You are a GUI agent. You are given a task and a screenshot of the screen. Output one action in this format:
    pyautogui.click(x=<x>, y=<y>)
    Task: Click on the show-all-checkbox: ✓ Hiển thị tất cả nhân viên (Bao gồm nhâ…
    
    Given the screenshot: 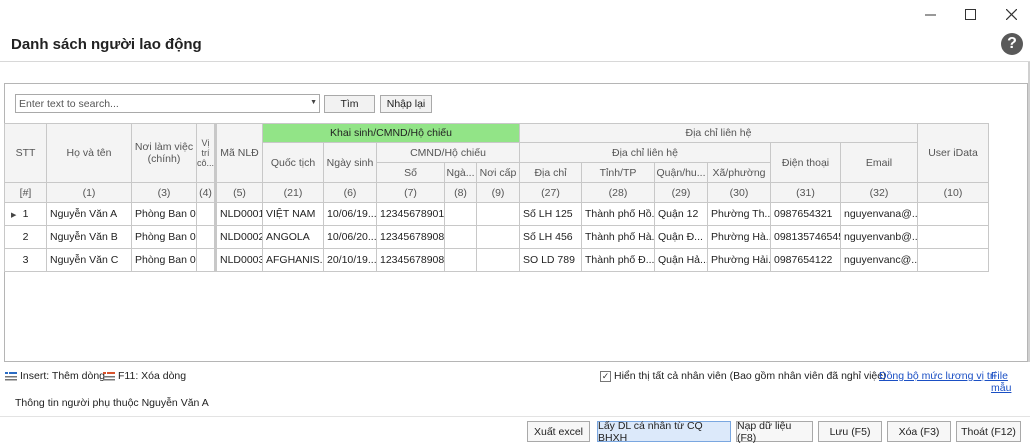 What is the action you would take?
    pyautogui.click(x=743, y=376)
    